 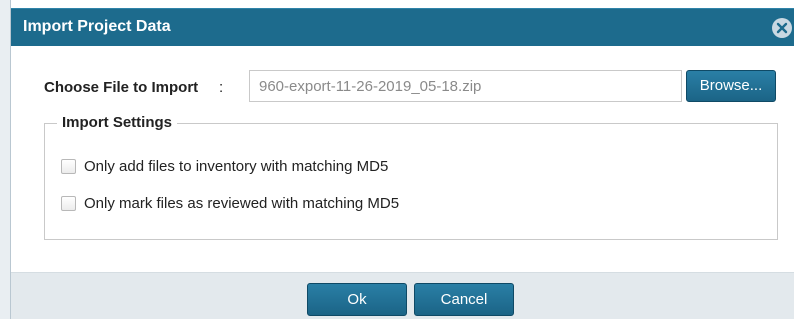 I want to click on mark-reviewed-checkbox, so click(x=68, y=203).